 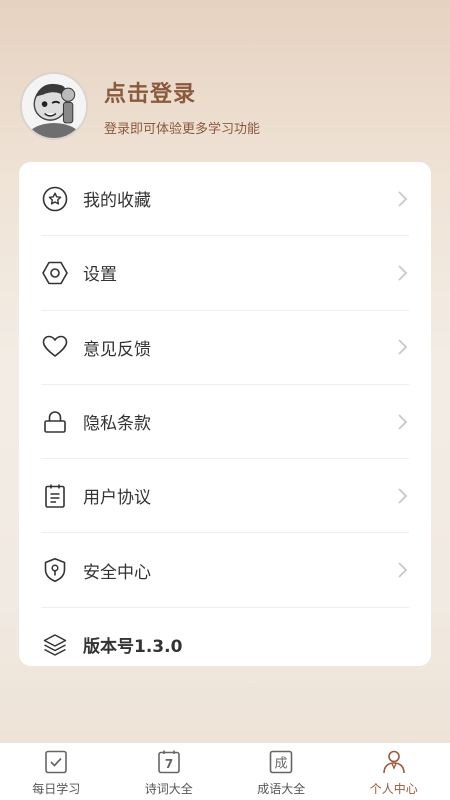 What do you see at coordinates (393, 789) in the screenshot?
I see `tab-label: 个人中心` at bounding box center [393, 789].